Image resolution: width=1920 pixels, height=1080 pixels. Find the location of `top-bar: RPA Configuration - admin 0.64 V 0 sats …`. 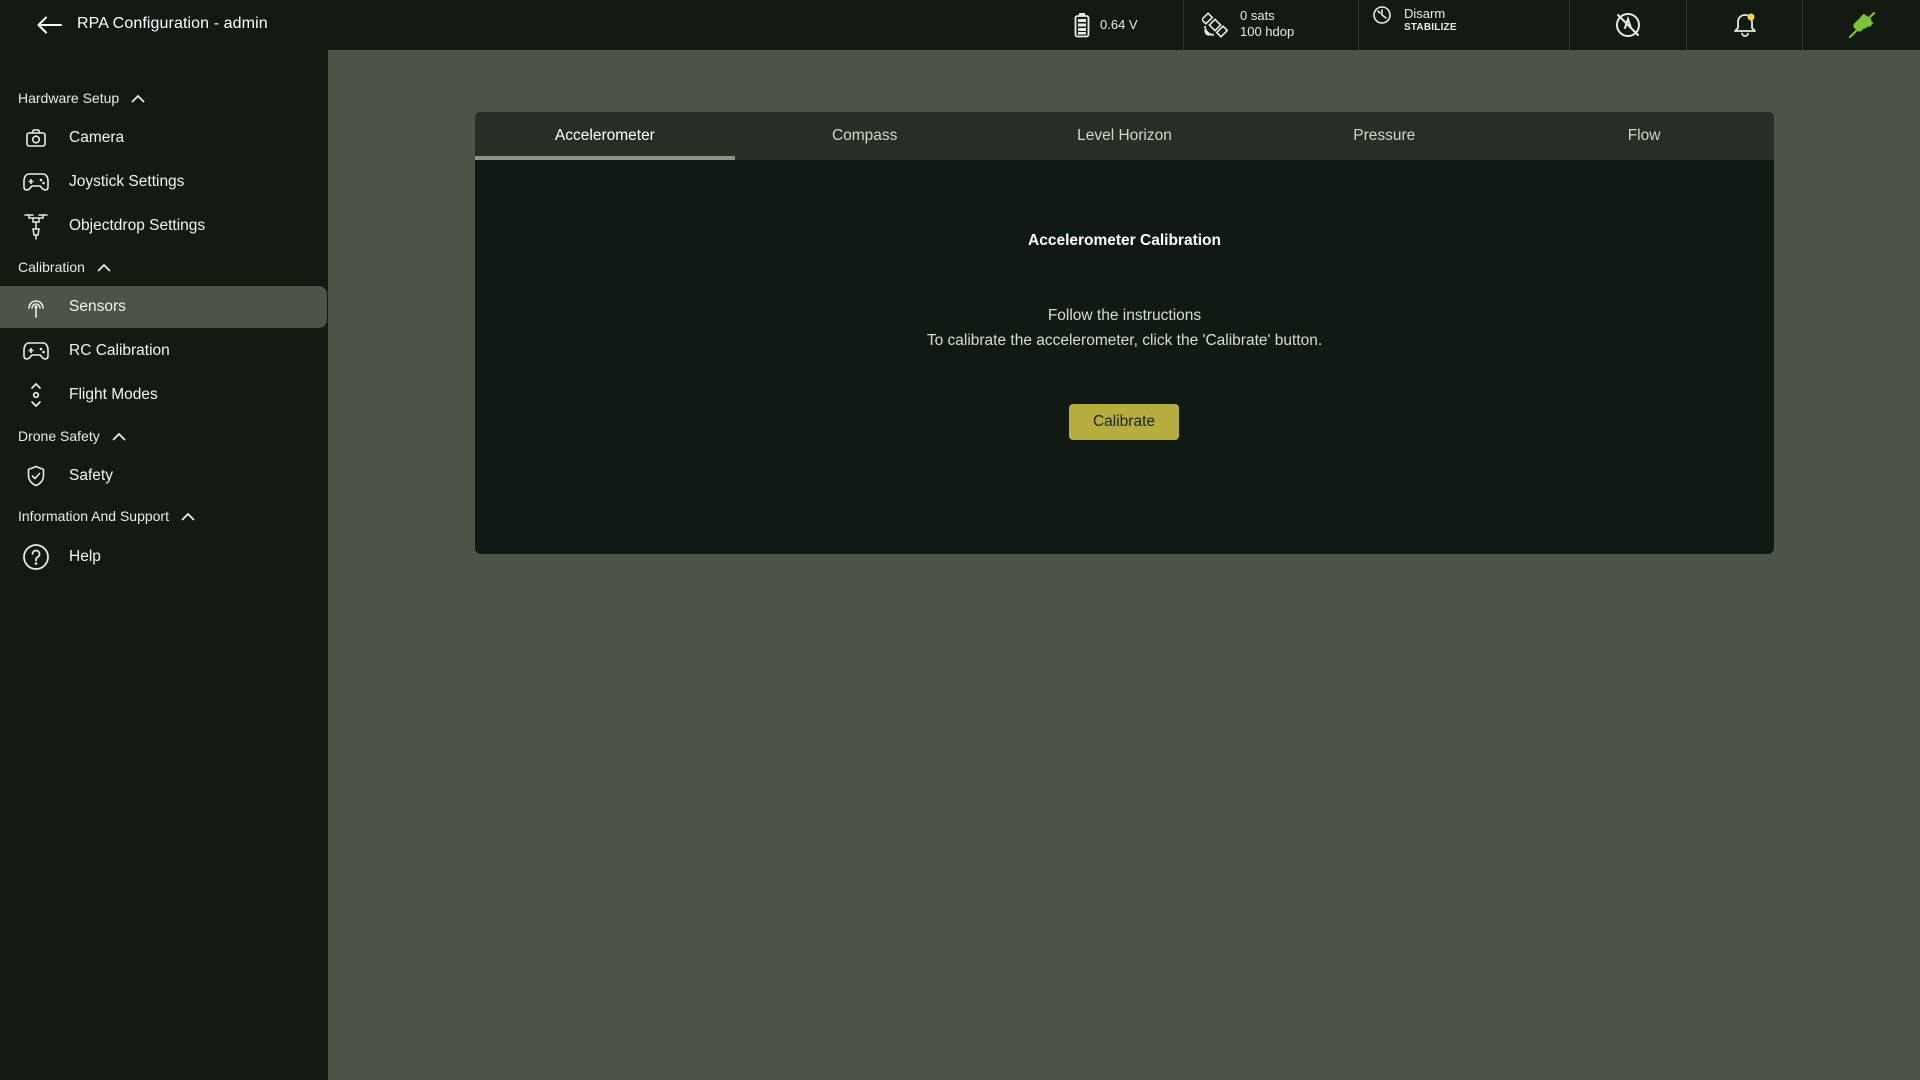

top-bar: RPA Configuration - admin 0.64 V 0 sats … is located at coordinates (960, 25).